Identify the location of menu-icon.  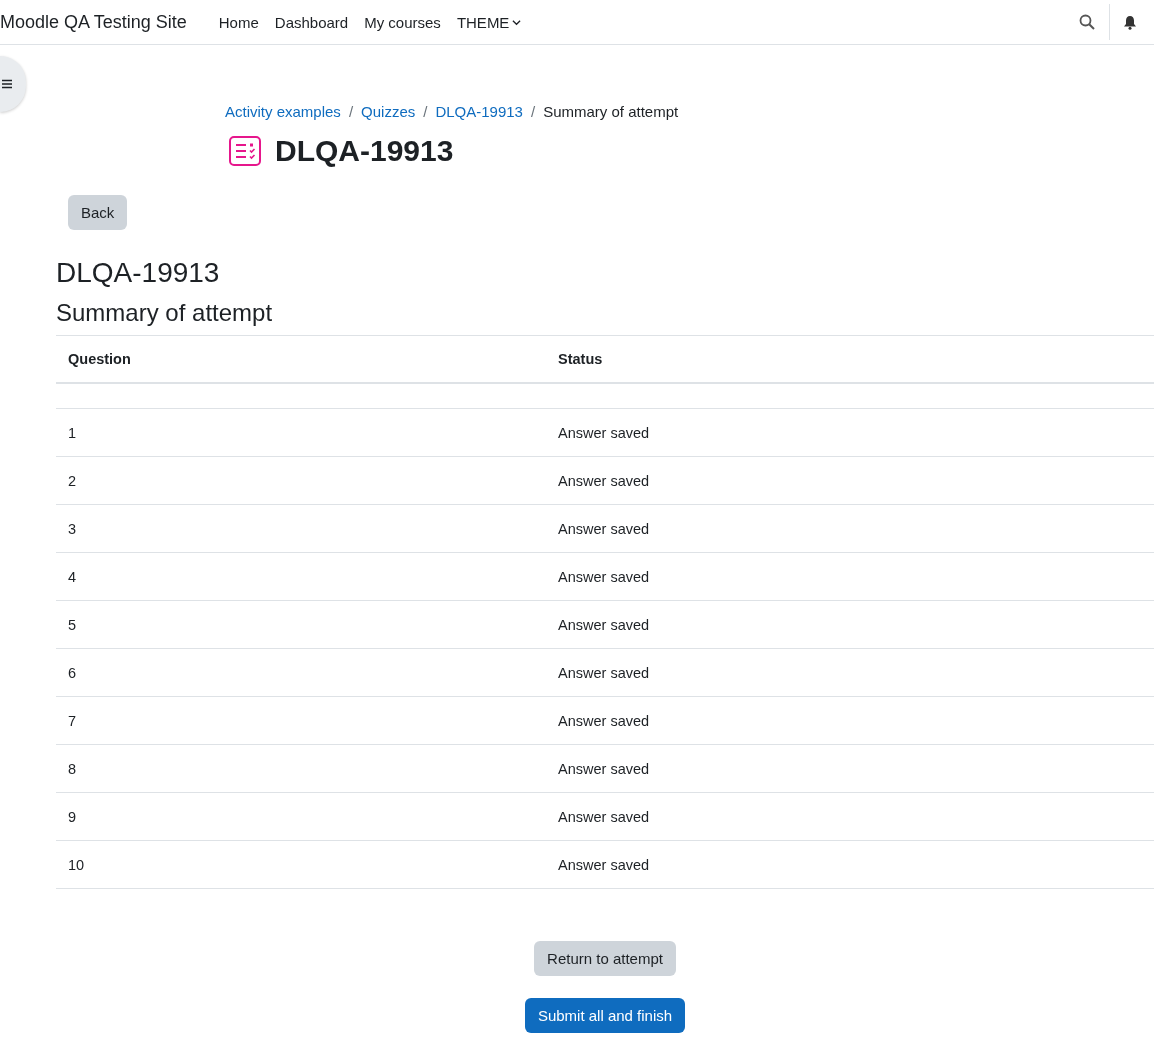
(7, 84).